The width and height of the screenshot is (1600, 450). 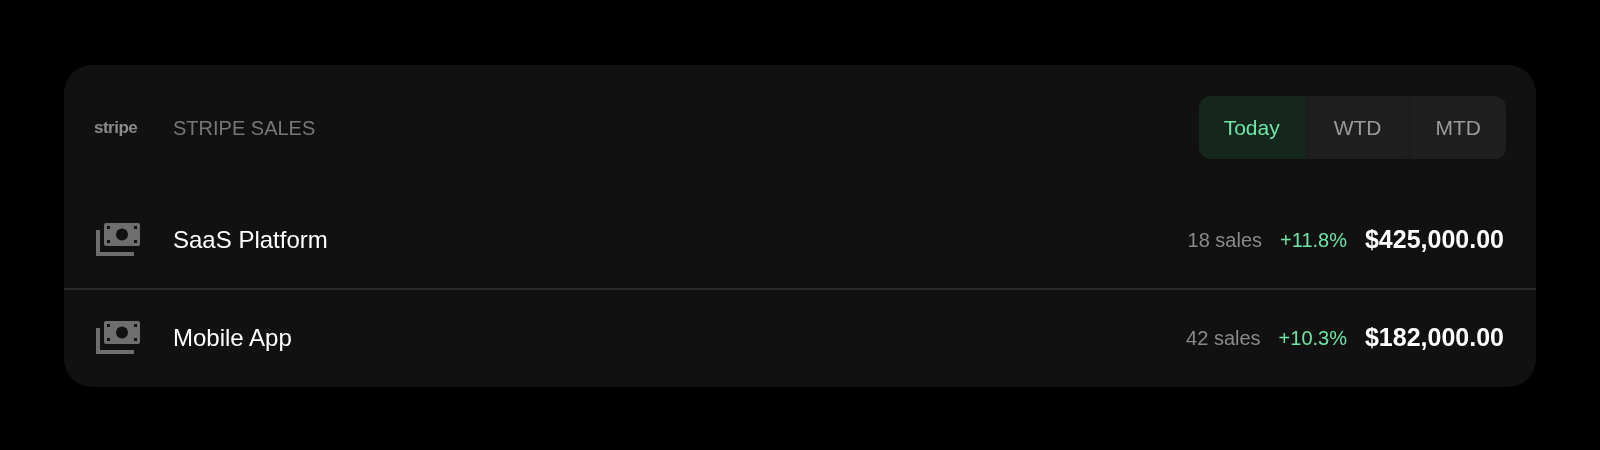 I want to click on sales-amount: $182,000.00, so click(x=1434, y=337).